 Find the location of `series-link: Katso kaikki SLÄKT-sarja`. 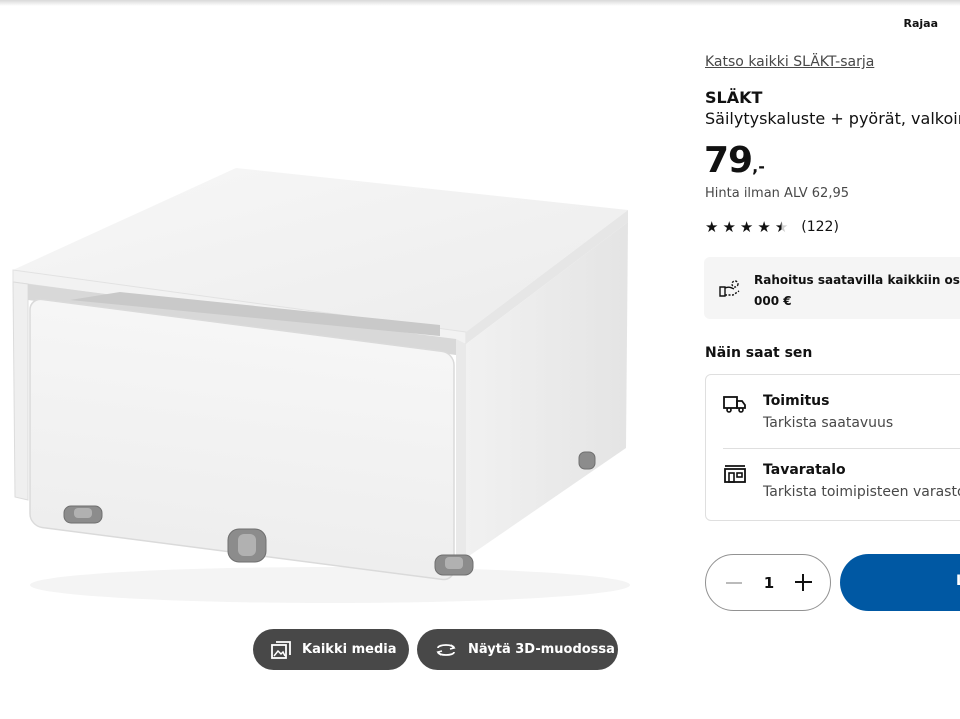

series-link: Katso kaikki SLÄKT-sarja is located at coordinates (789, 62).